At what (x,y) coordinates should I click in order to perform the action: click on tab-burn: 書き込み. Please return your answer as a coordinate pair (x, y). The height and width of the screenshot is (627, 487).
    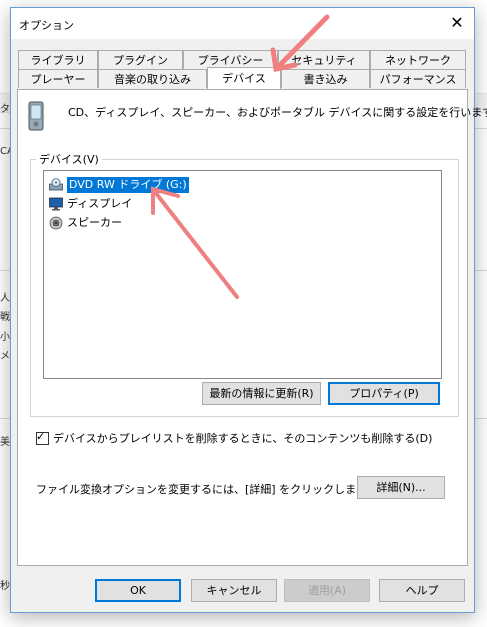
    Looking at the image, I should click on (325, 78).